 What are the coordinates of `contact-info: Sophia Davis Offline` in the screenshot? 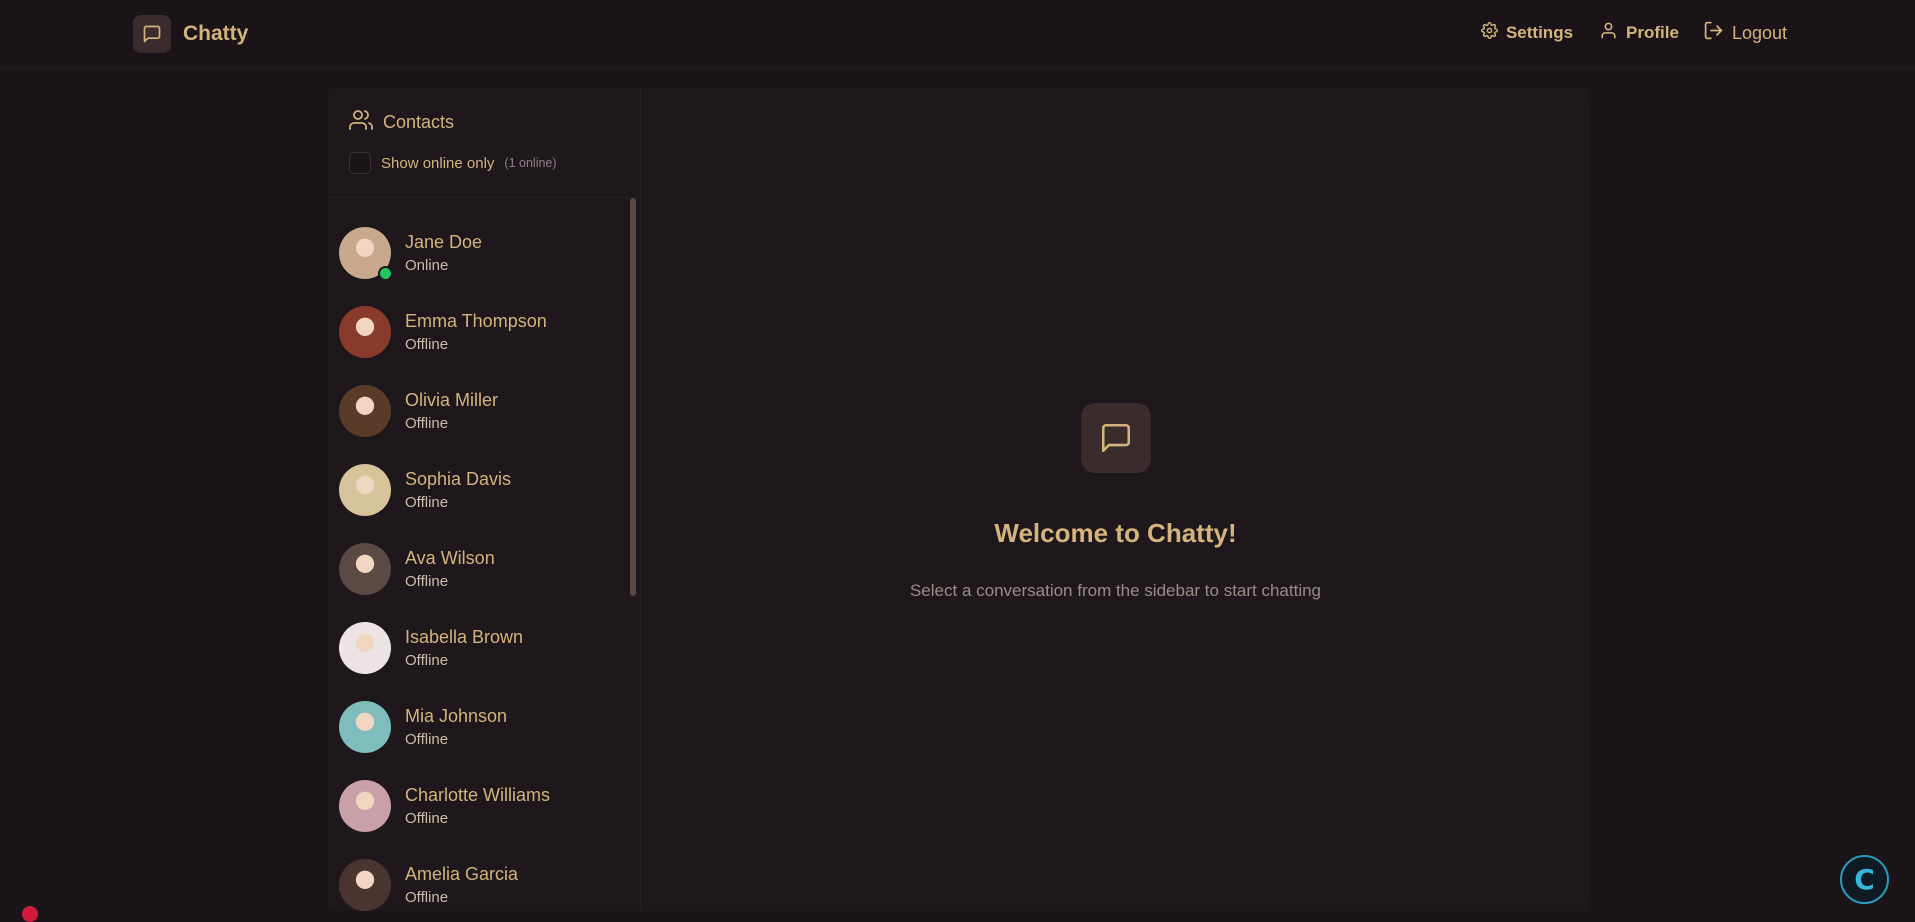 It's located at (458, 489).